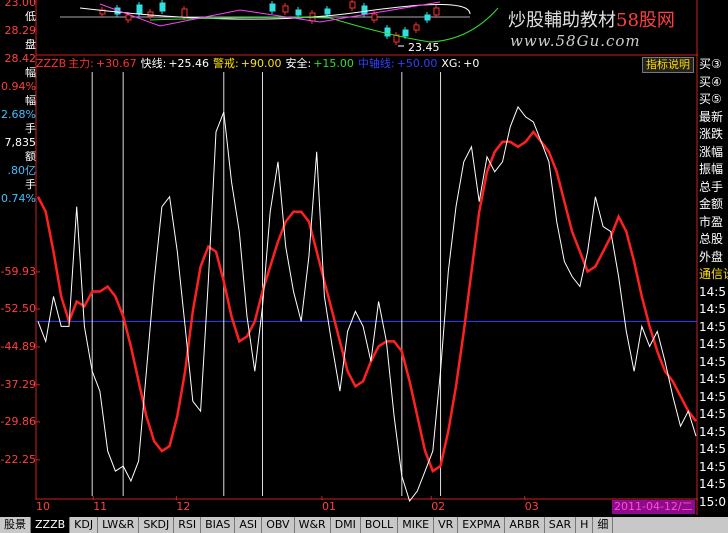  Describe the element at coordinates (346, 525) in the screenshot. I see `tab-dmi: DMI` at that location.